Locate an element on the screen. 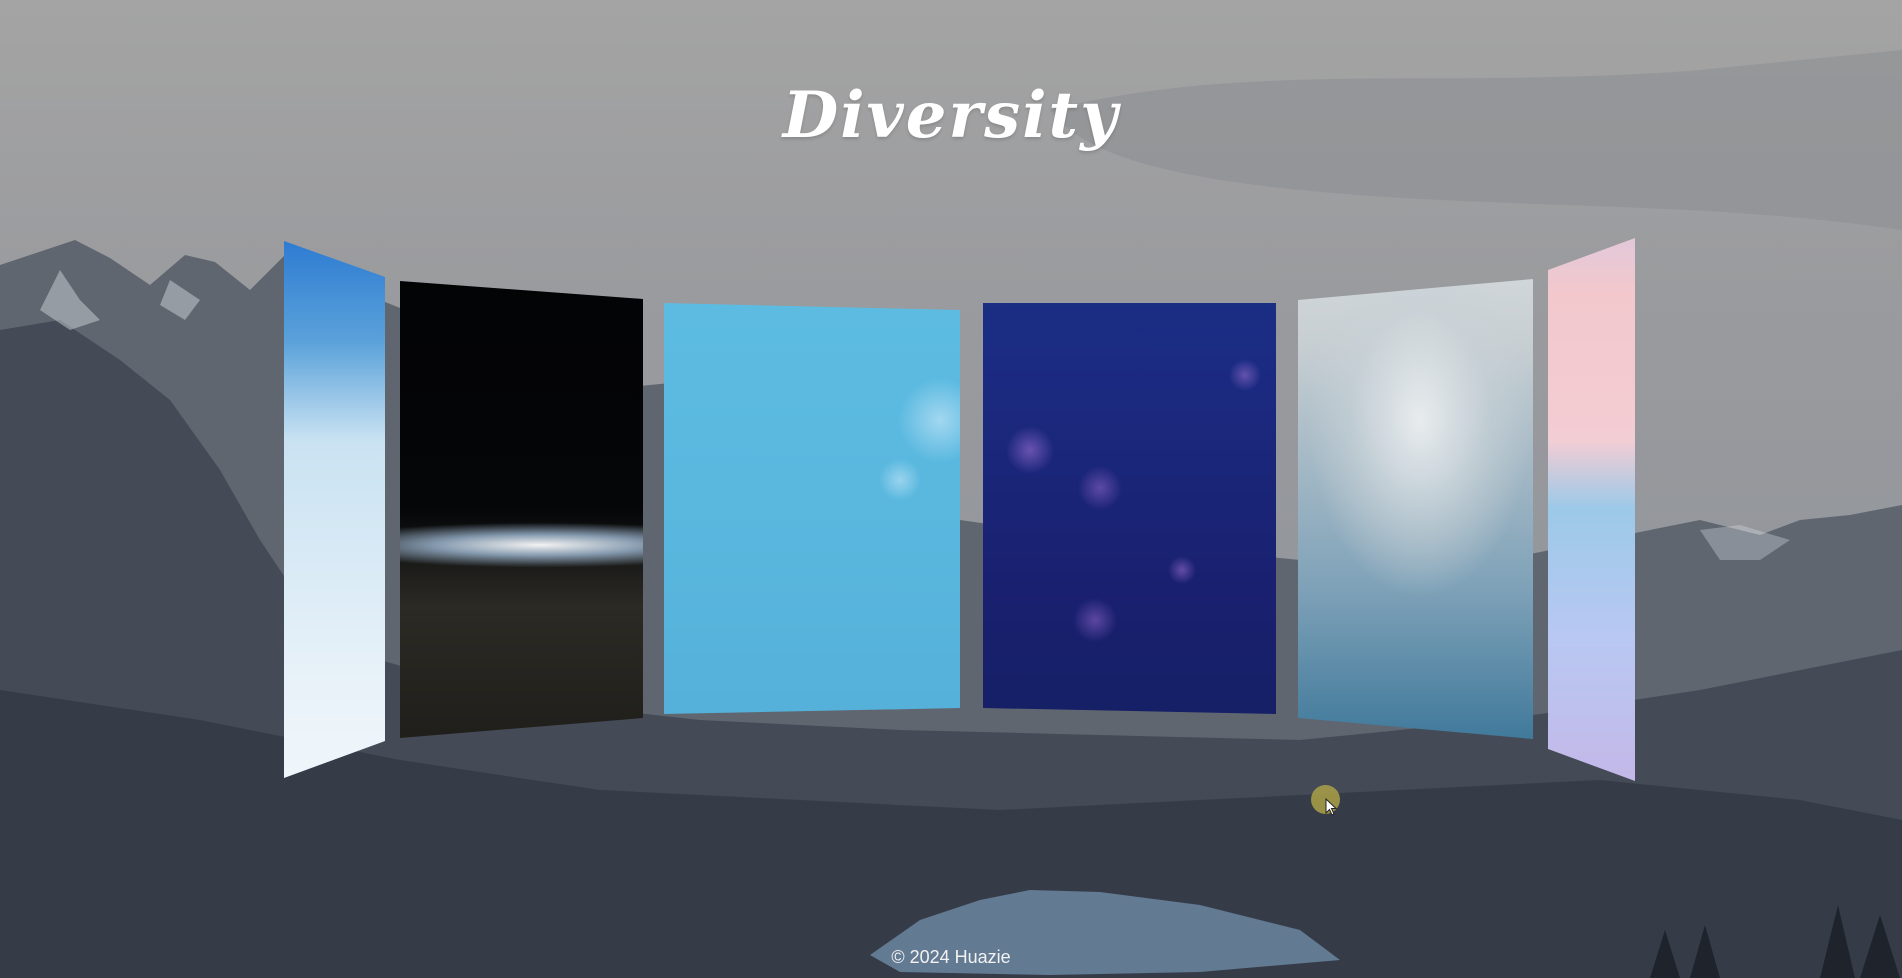 This screenshot has height=978, width=1902. page-title: Diversity is located at coordinates (951, 115).